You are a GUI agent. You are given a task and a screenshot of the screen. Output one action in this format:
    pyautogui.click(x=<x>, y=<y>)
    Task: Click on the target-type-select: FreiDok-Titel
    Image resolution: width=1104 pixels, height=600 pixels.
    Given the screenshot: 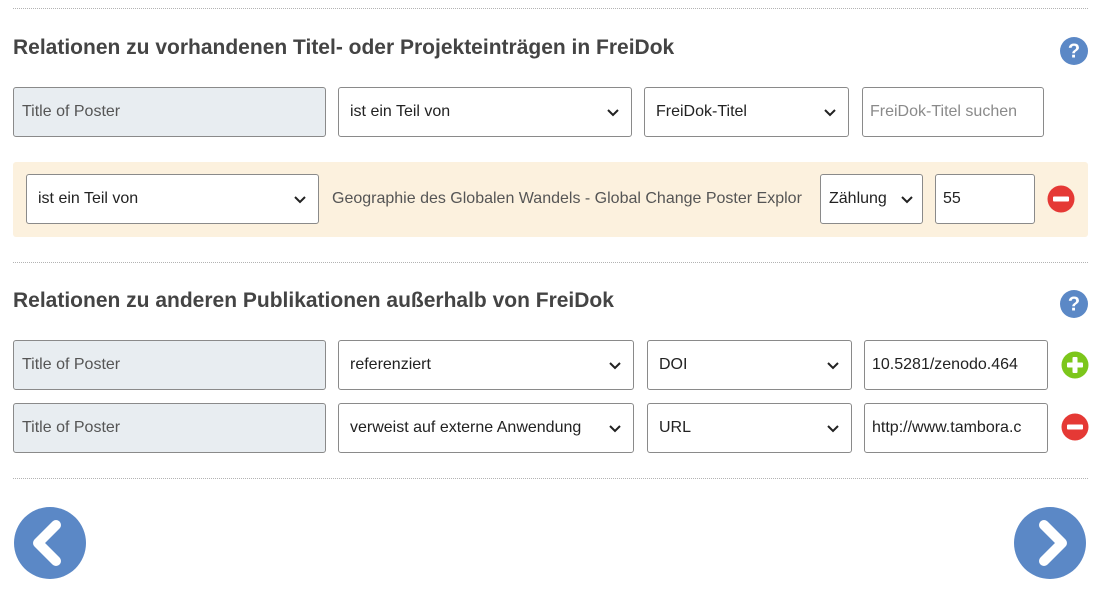 What is the action you would take?
    pyautogui.click(x=746, y=112)
    